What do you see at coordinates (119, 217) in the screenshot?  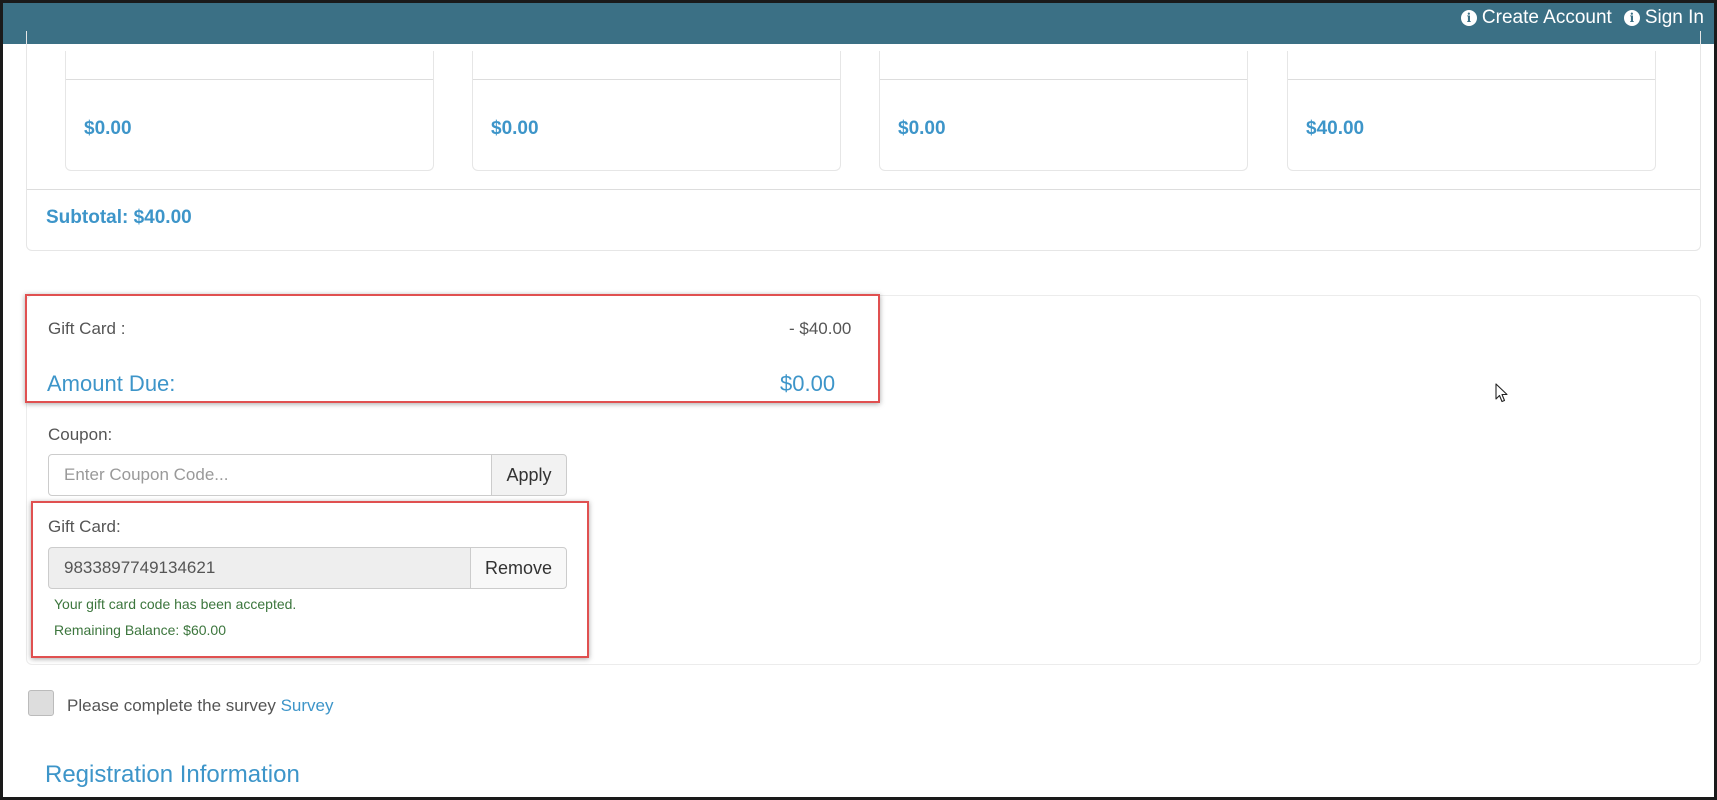 I see `subtotal: Subtotal: $40.00` at bounding box center [119, 217].